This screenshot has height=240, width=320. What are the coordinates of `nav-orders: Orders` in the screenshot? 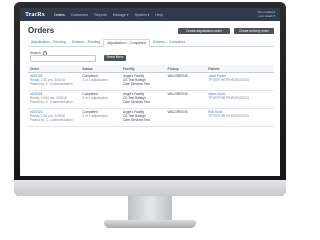 It's located at (59, 15).